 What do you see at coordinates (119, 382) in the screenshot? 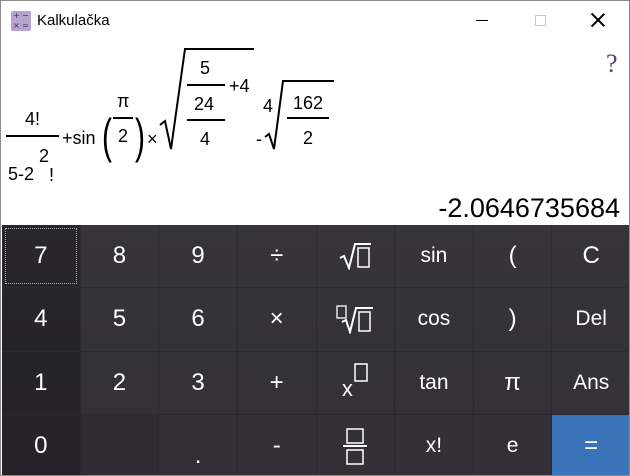
I see `key-2: 2` at bounding box center [119, 382].